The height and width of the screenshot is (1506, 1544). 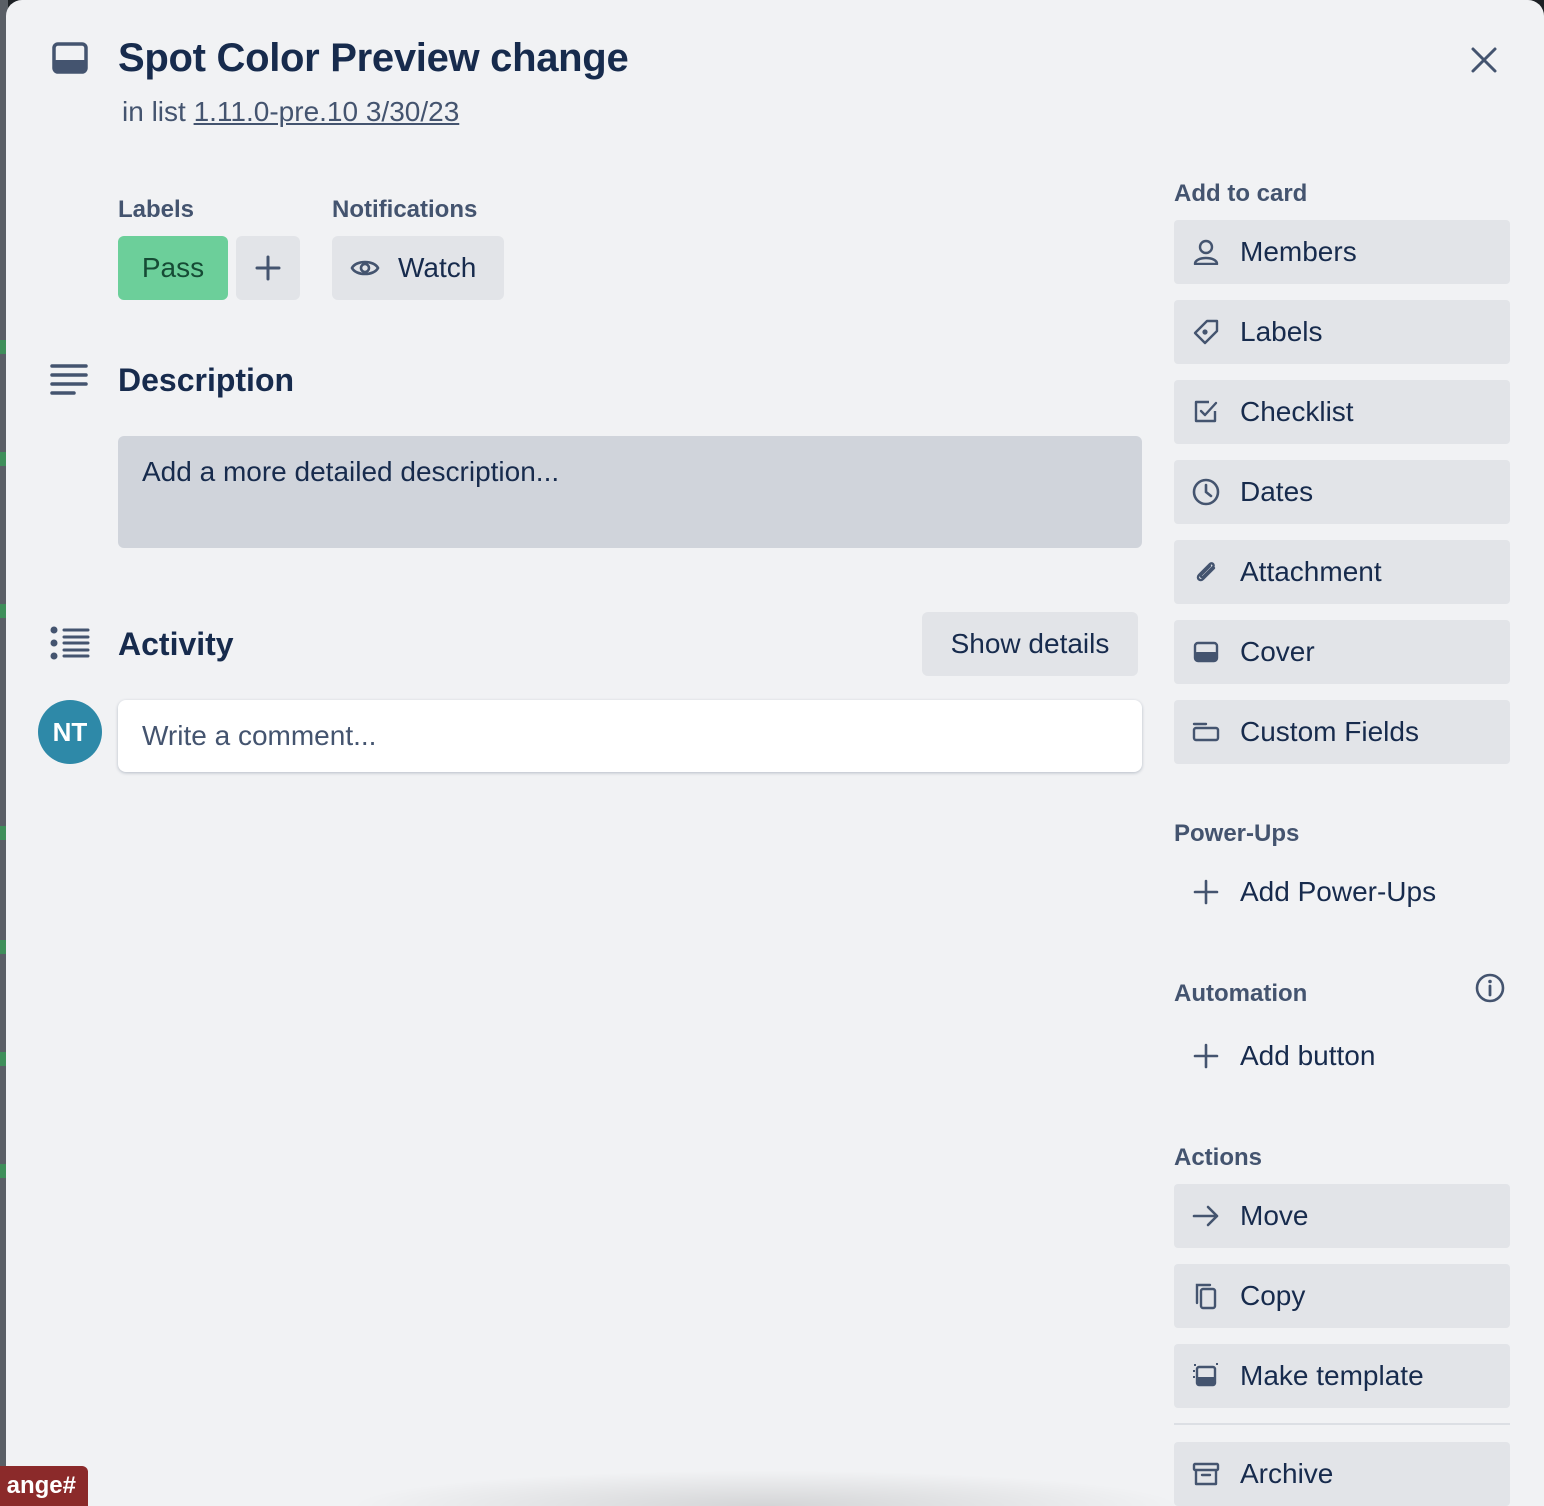 What do you see at coordinates (373, 58) in the screenshot?
I see `card-title: Spot Color Preview change` at bounding box center [373, 58].